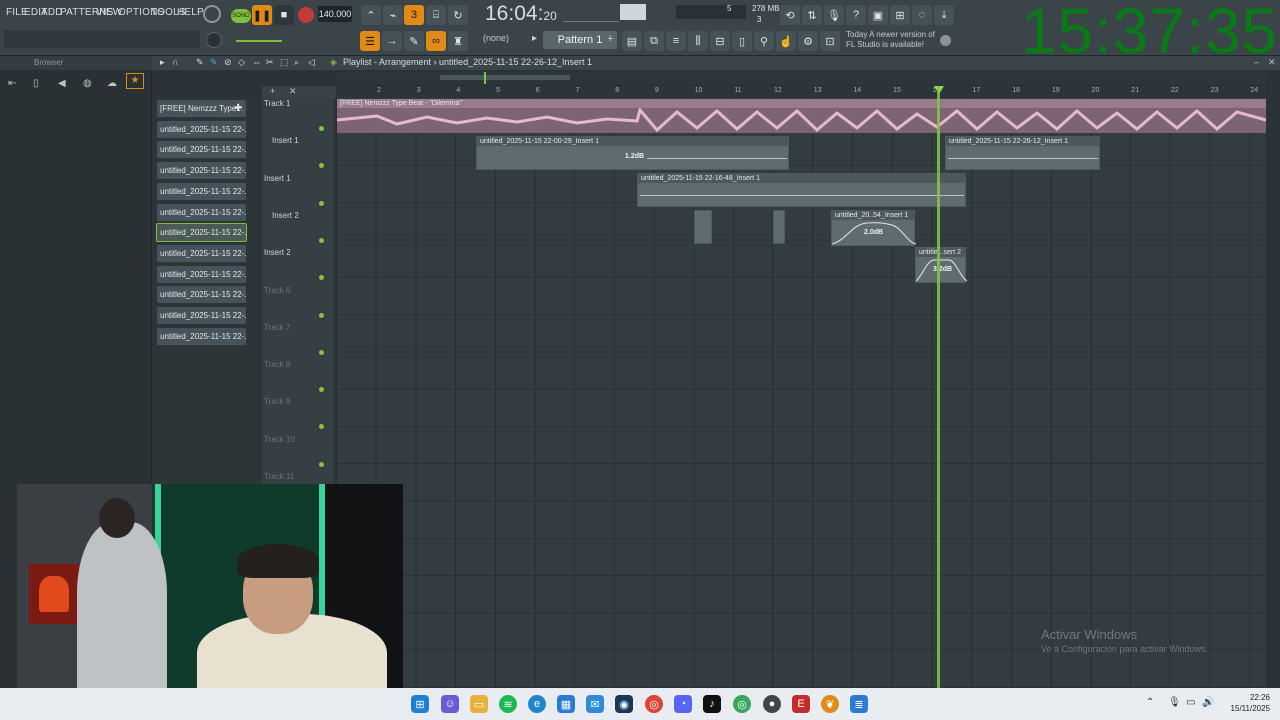  I want to click on fl-studio-icon: ❦, so click(830, 704).